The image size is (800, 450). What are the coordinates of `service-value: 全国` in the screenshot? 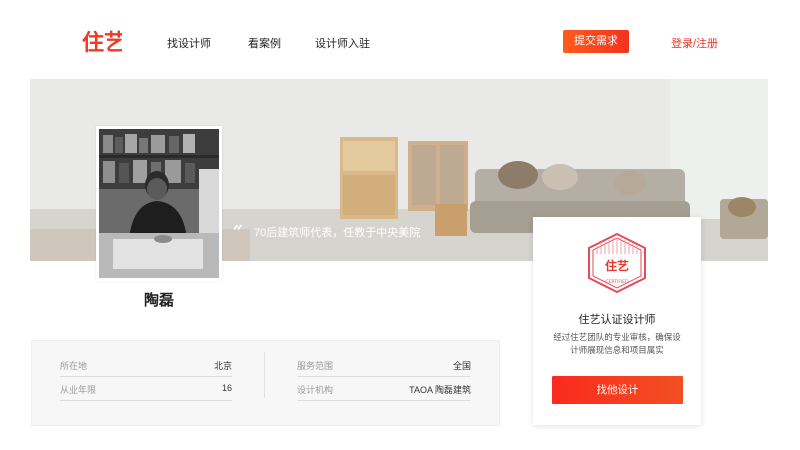 It's located at (461, 366).